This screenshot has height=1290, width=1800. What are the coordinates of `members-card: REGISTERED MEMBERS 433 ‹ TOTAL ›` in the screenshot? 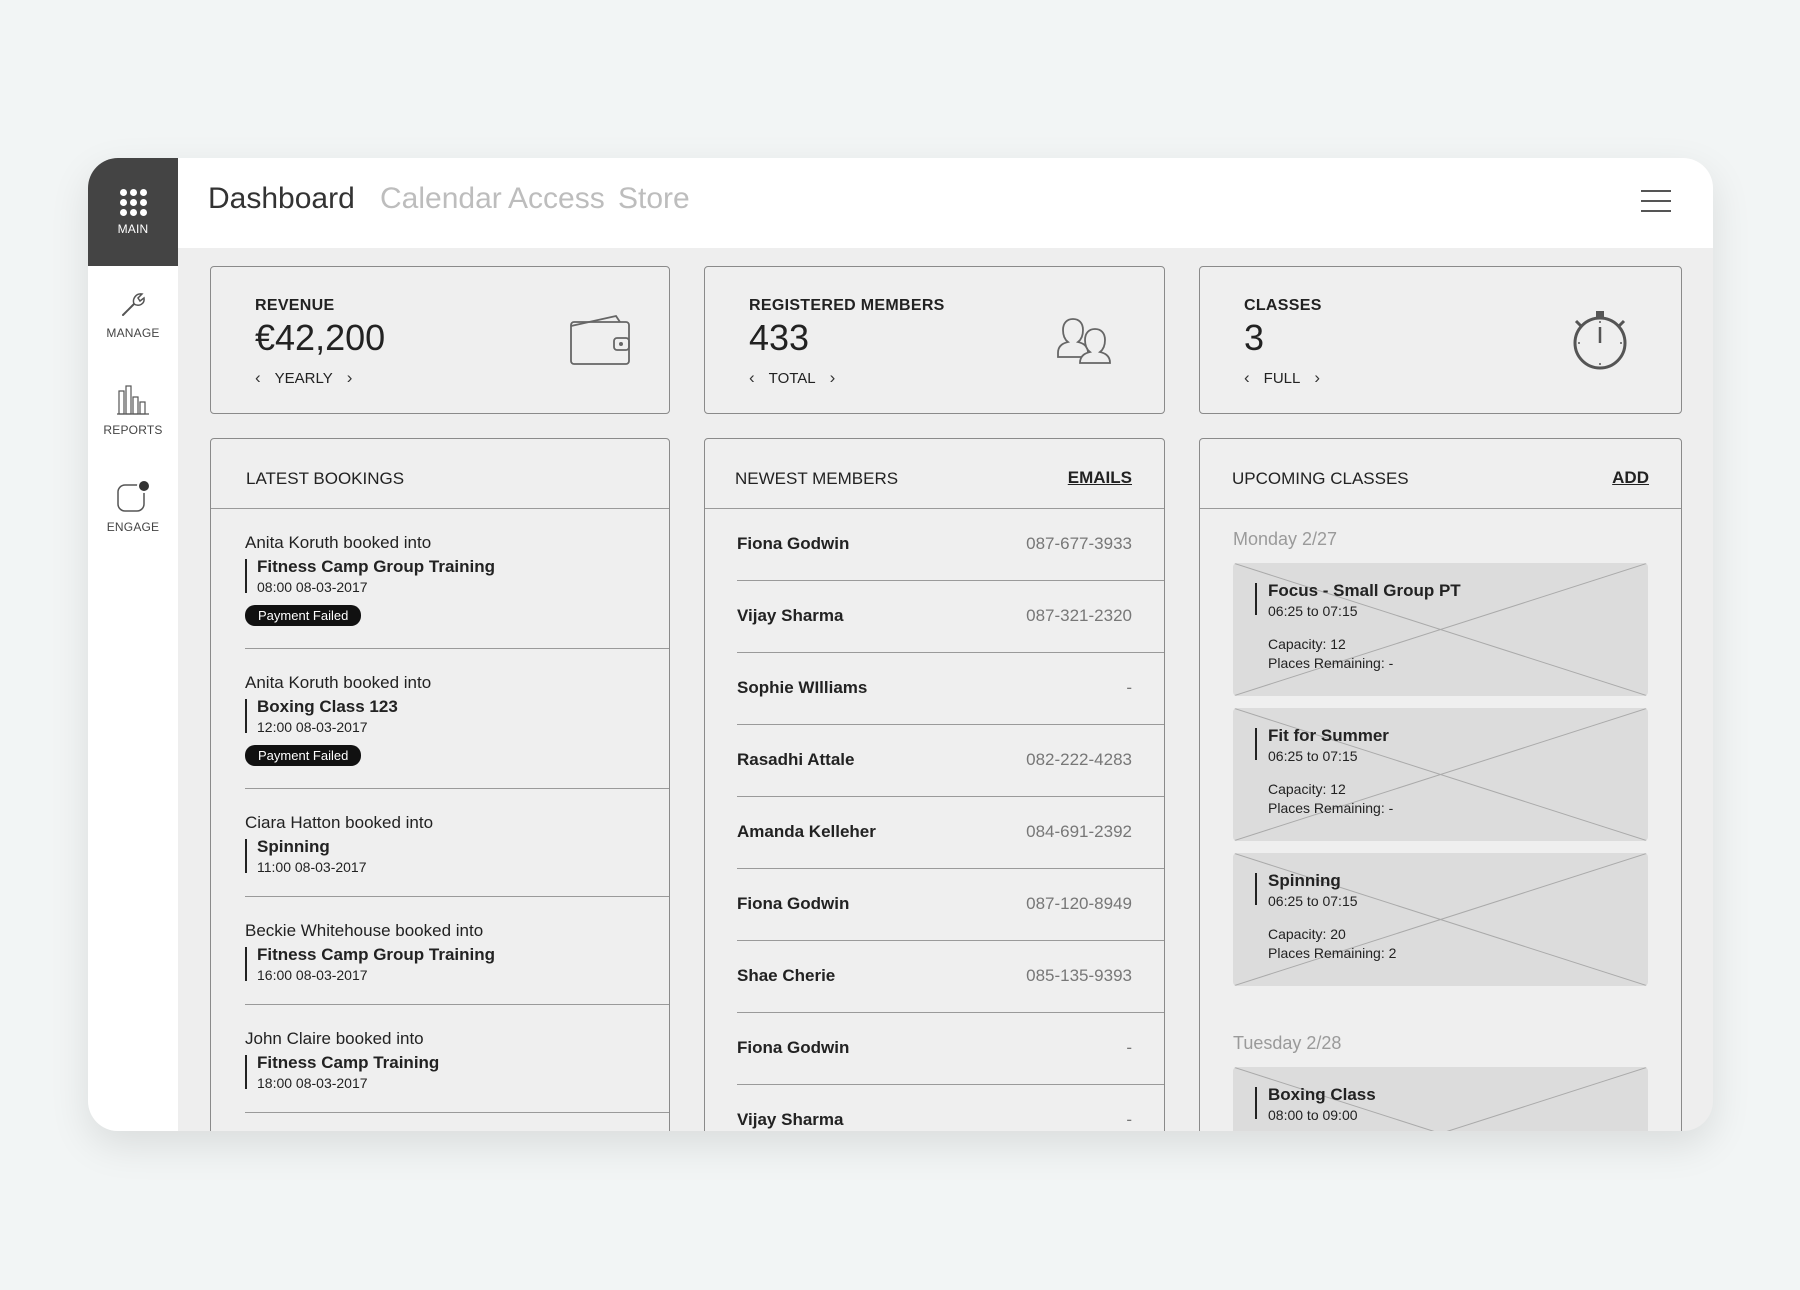 It's located at (934, 340).